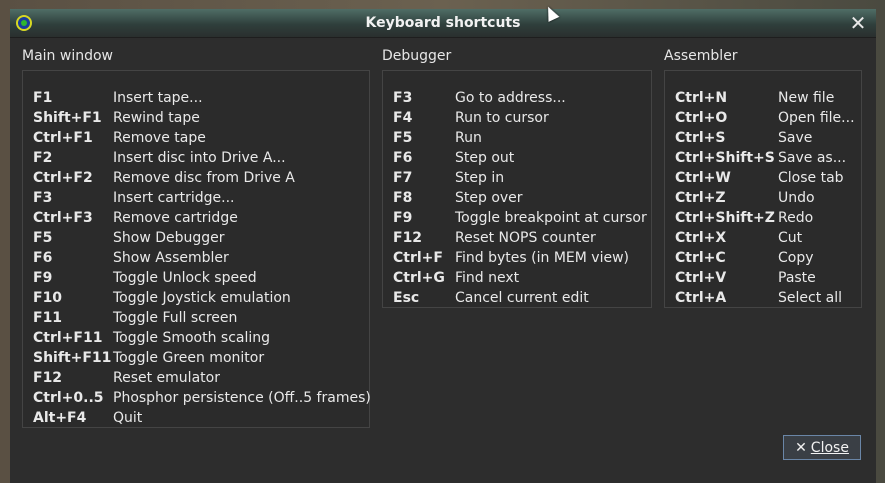  I want to click on shortcut-key: F11, so click(48, 318).